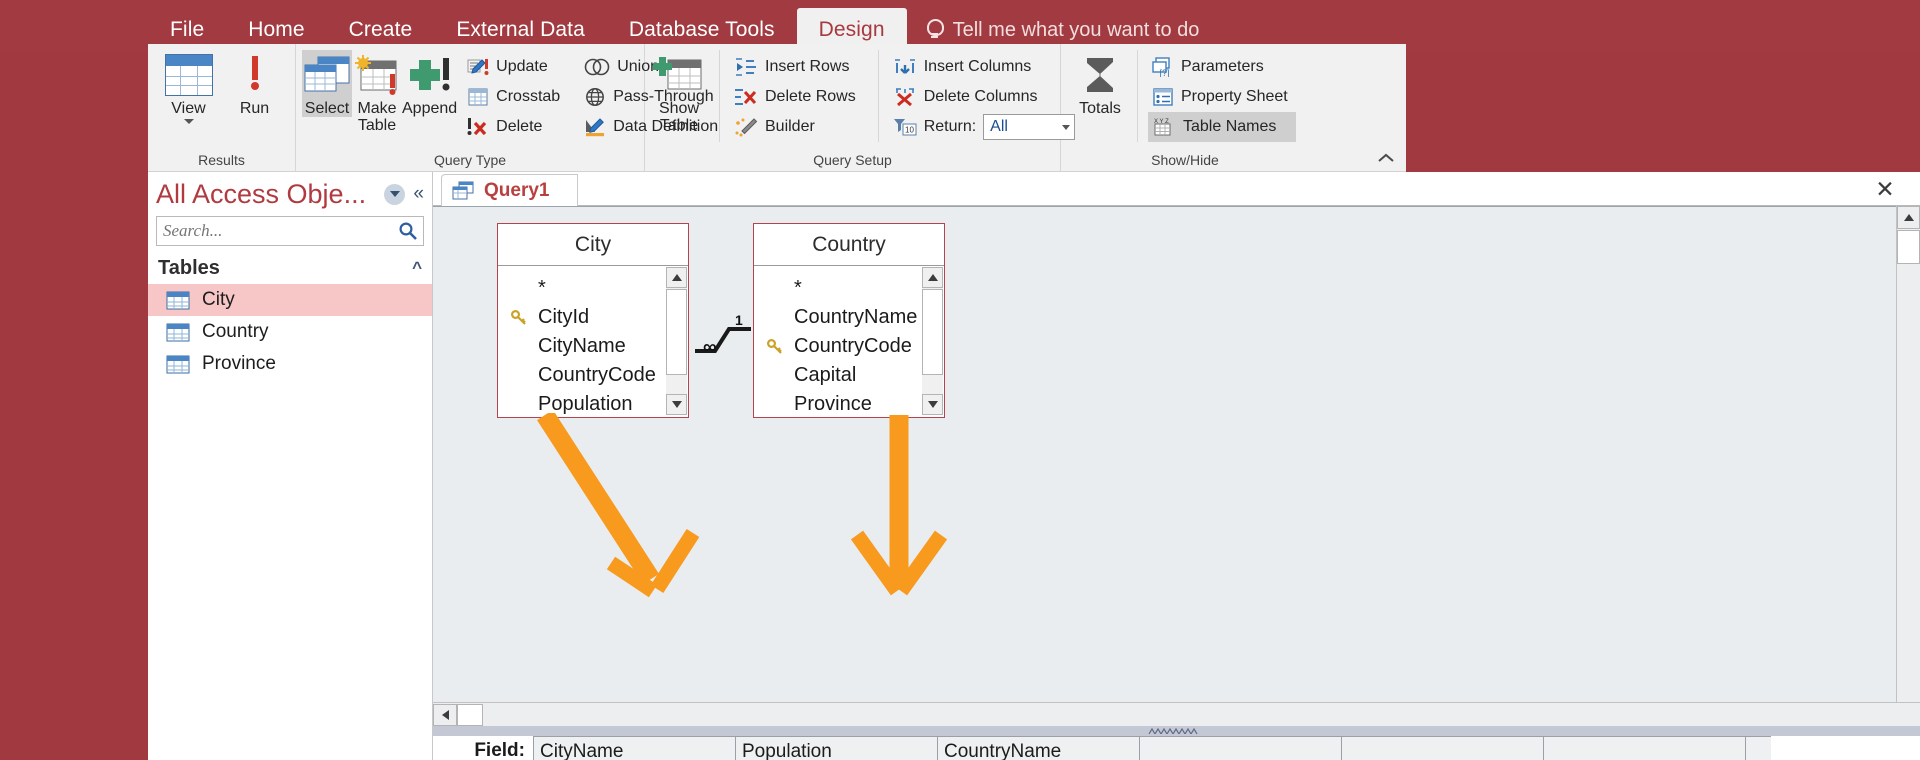 Image resolution: width=1920 pixels, height=760 pixels. Describe the element at coordinates (290, 364) in the screenshot. I see `nav-item-province: Province` at that location.